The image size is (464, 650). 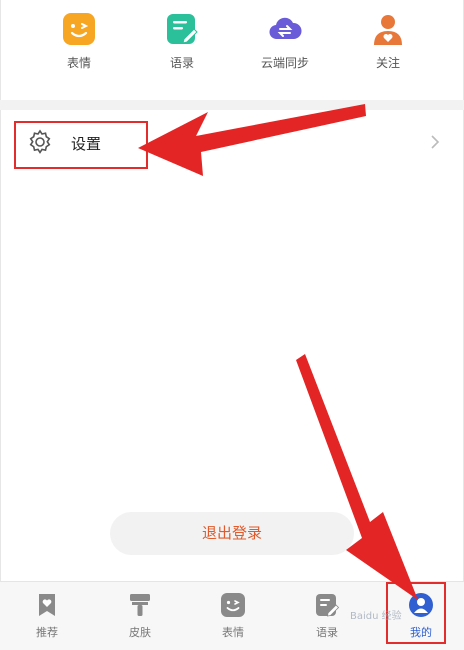 I want to click on quick-cloud-sync-label: 云端同步, so click(x=284, y=63).